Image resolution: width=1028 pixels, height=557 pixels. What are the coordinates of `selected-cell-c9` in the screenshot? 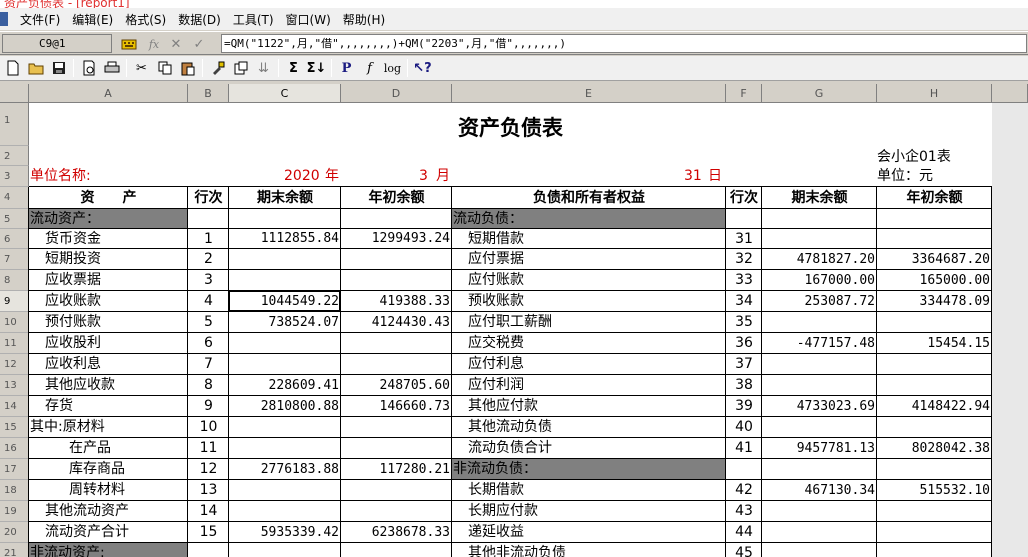 It's located at (284, 301).